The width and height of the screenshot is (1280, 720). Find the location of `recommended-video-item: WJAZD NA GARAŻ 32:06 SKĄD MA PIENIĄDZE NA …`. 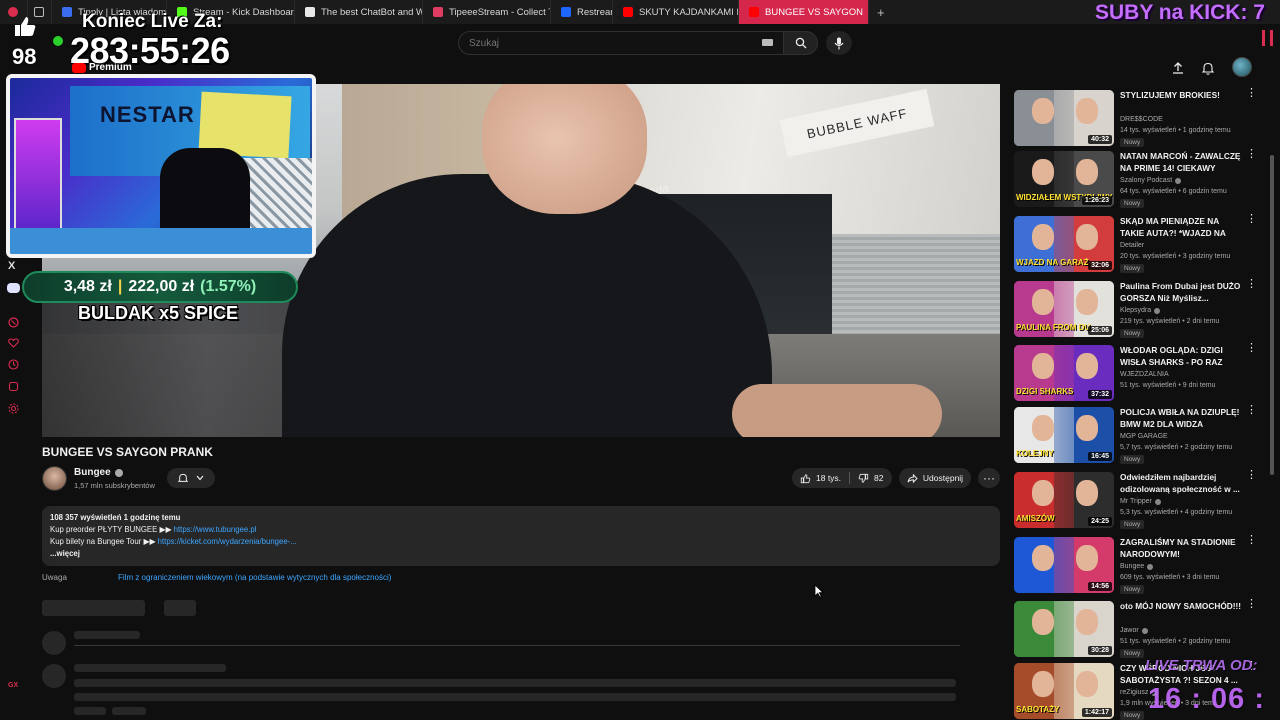

recommended-video-item: WJAZD NA GARAŻ 32:06 SKĄD MA PIENIĄDZE NA … is located at coordinates (1135, 244).